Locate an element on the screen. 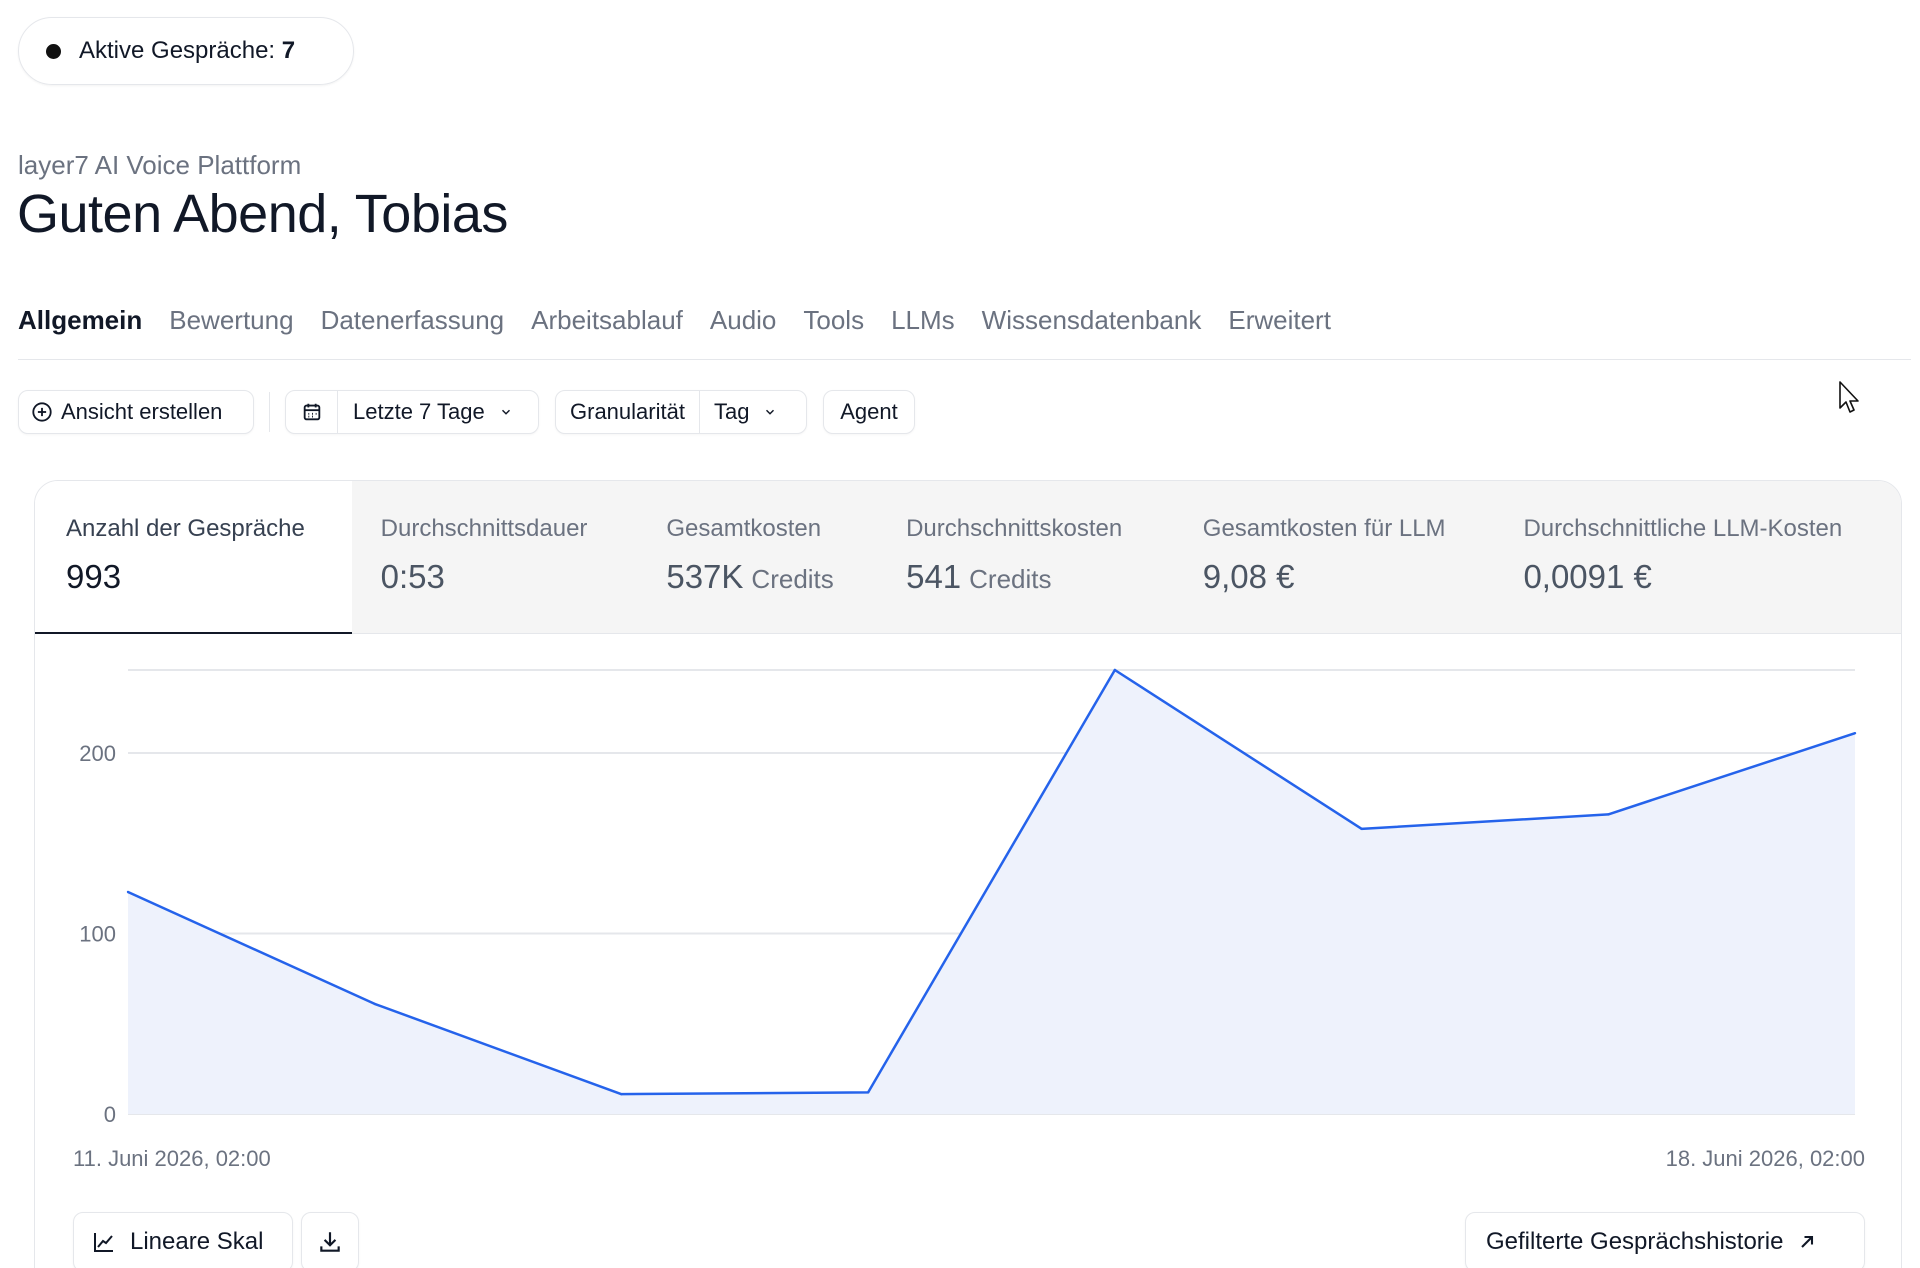  download-button is located at coordinates (330, 1240).